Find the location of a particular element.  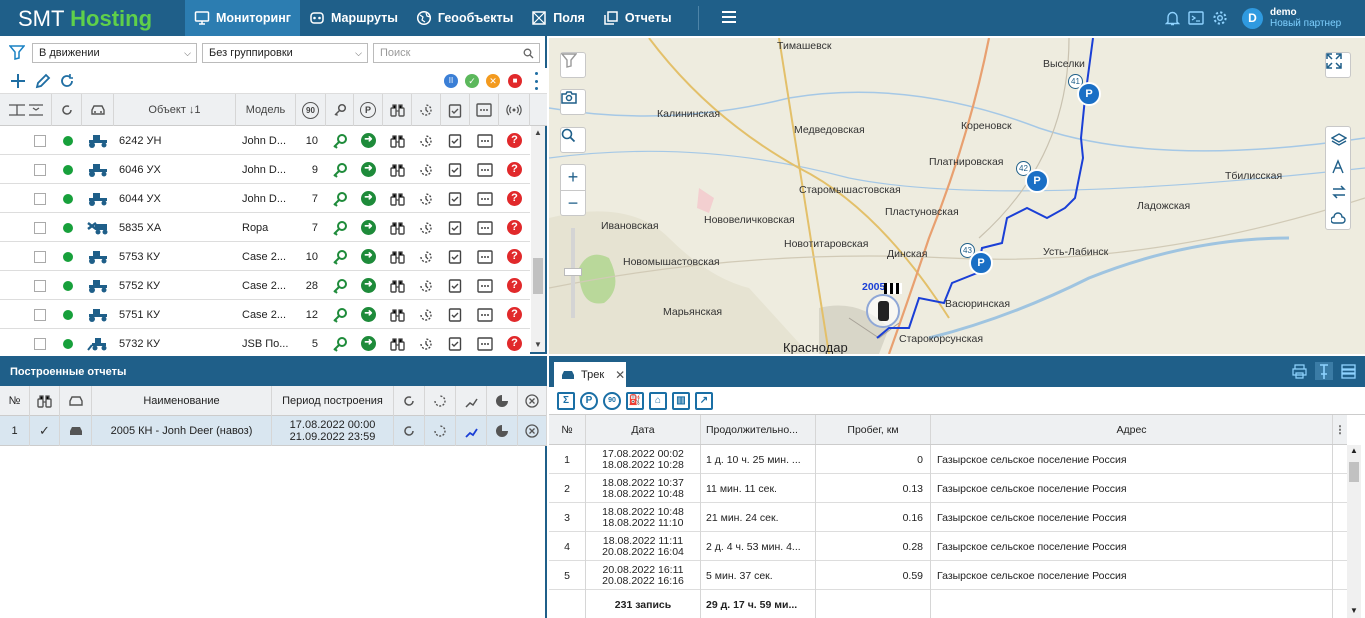

weather-icon is located at coordinates (1339, 218).